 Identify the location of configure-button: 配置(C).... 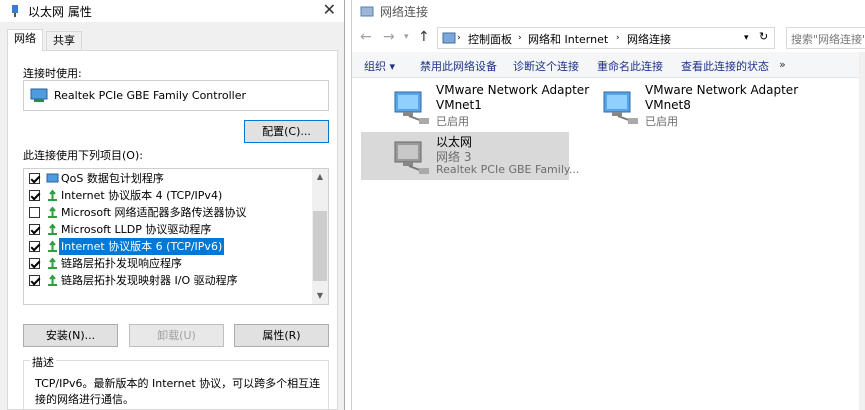
(286, 131).